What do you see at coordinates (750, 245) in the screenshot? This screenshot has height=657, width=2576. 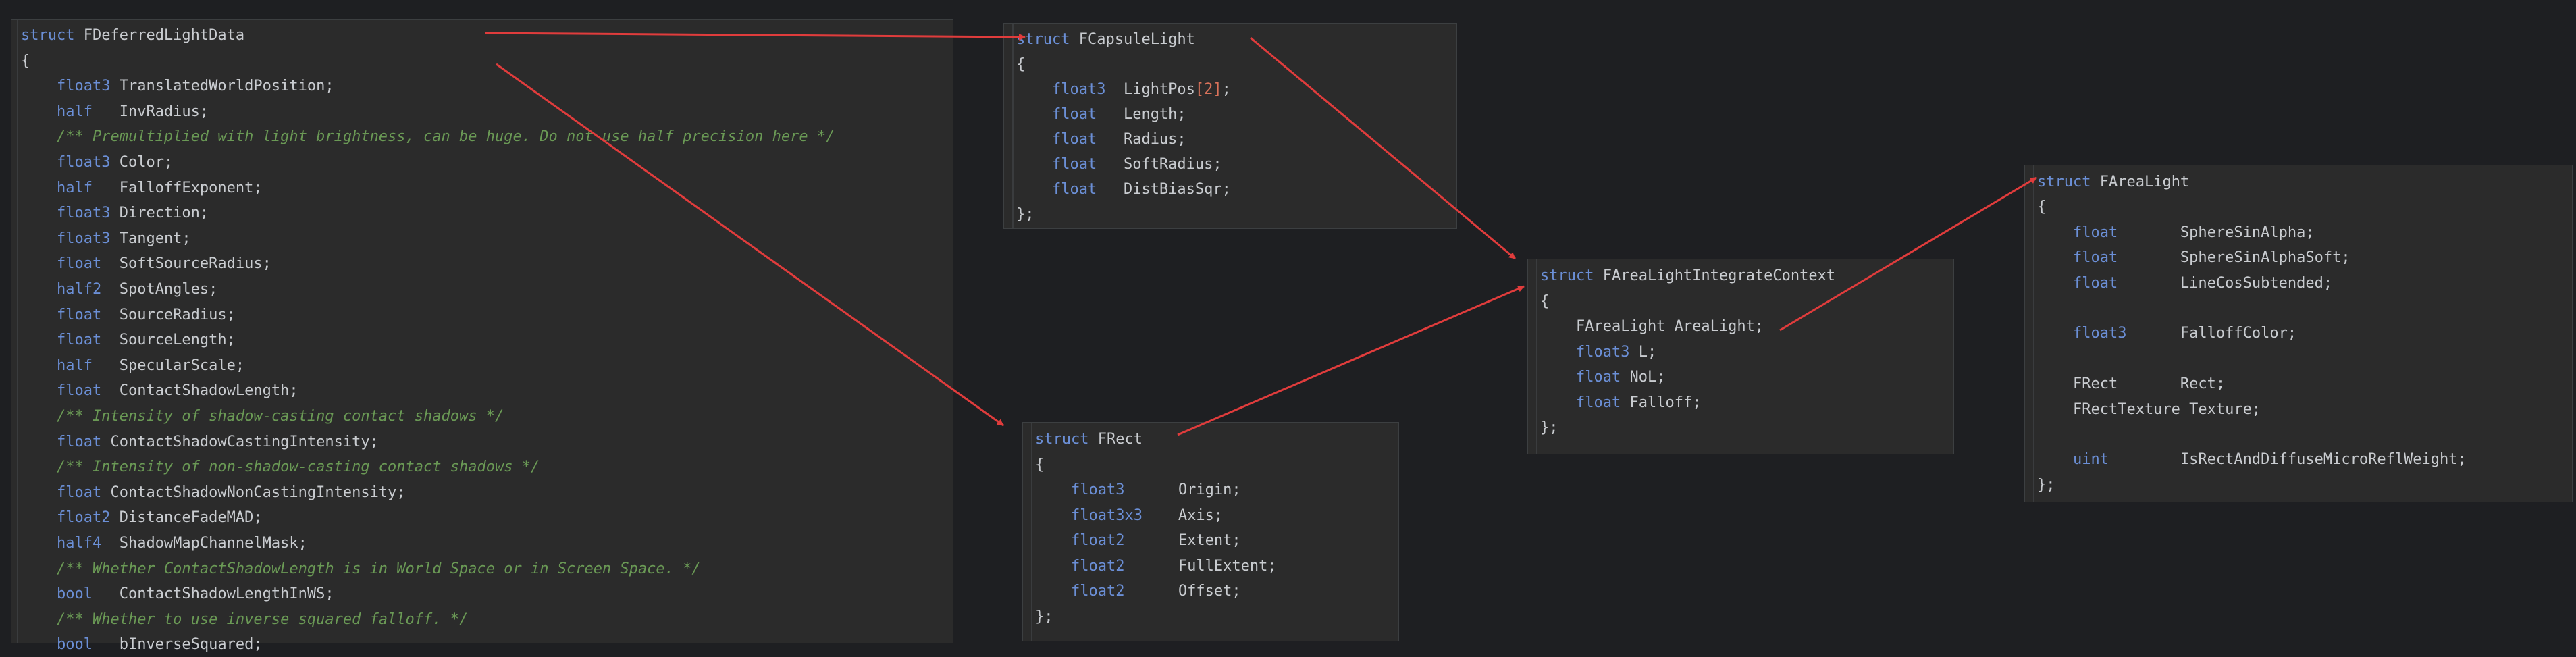 I see `arrow-deferred-to-rect` at bounding box center [750, 245].